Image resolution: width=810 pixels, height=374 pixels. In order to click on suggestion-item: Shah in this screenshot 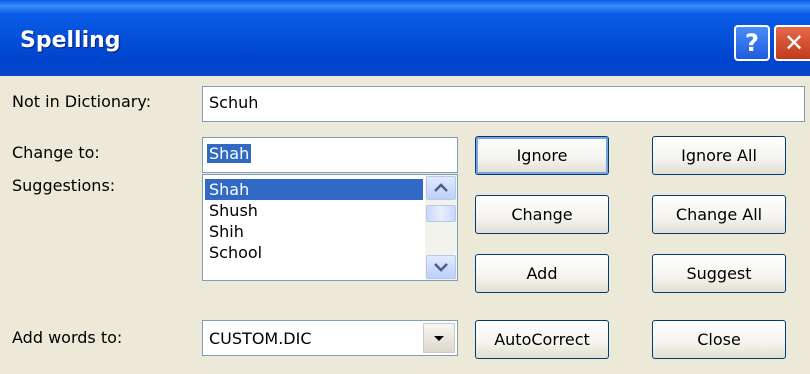, I will do `click(314, 189)`.